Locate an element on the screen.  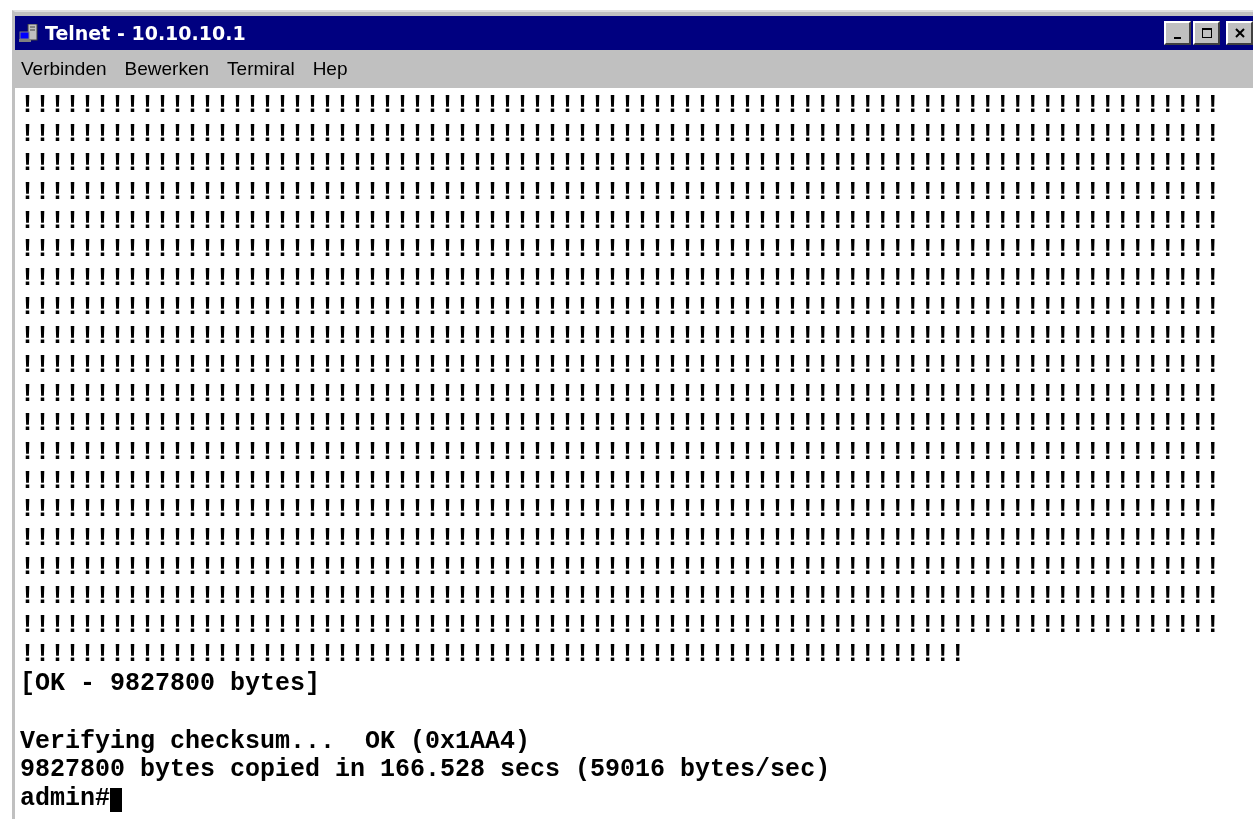
terminal-line: Verifying checksum... OK (0x1AA4) is located at coordinates (275, 742).